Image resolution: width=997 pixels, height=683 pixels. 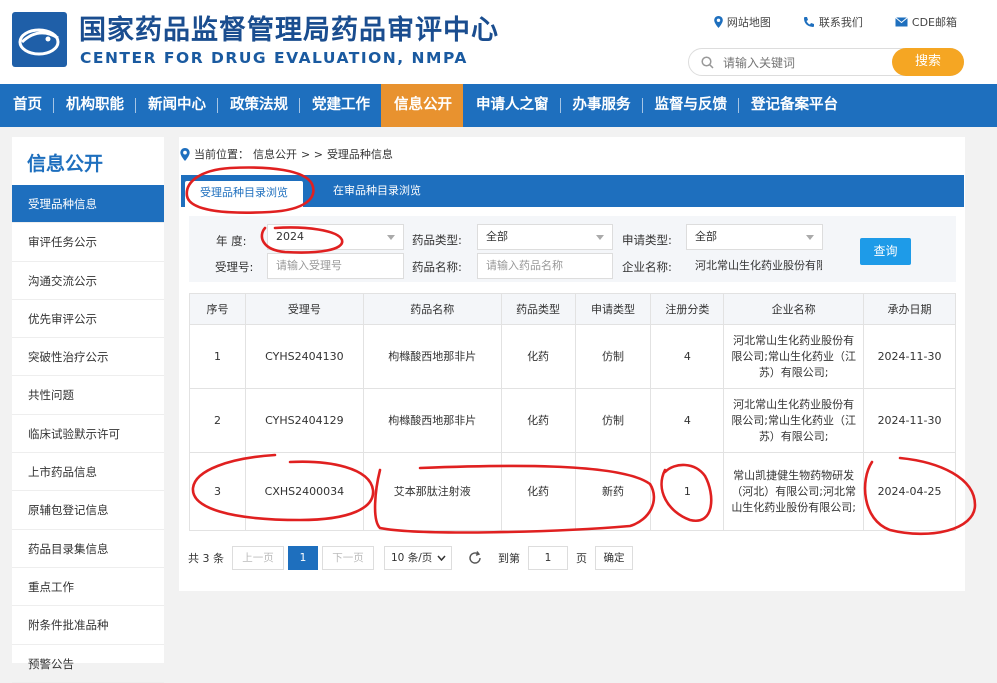 What do you see at coordinates (422, 105) in the screenshot?
I see `nav-info-public: 信息公开` at bounding box center [422, 105].